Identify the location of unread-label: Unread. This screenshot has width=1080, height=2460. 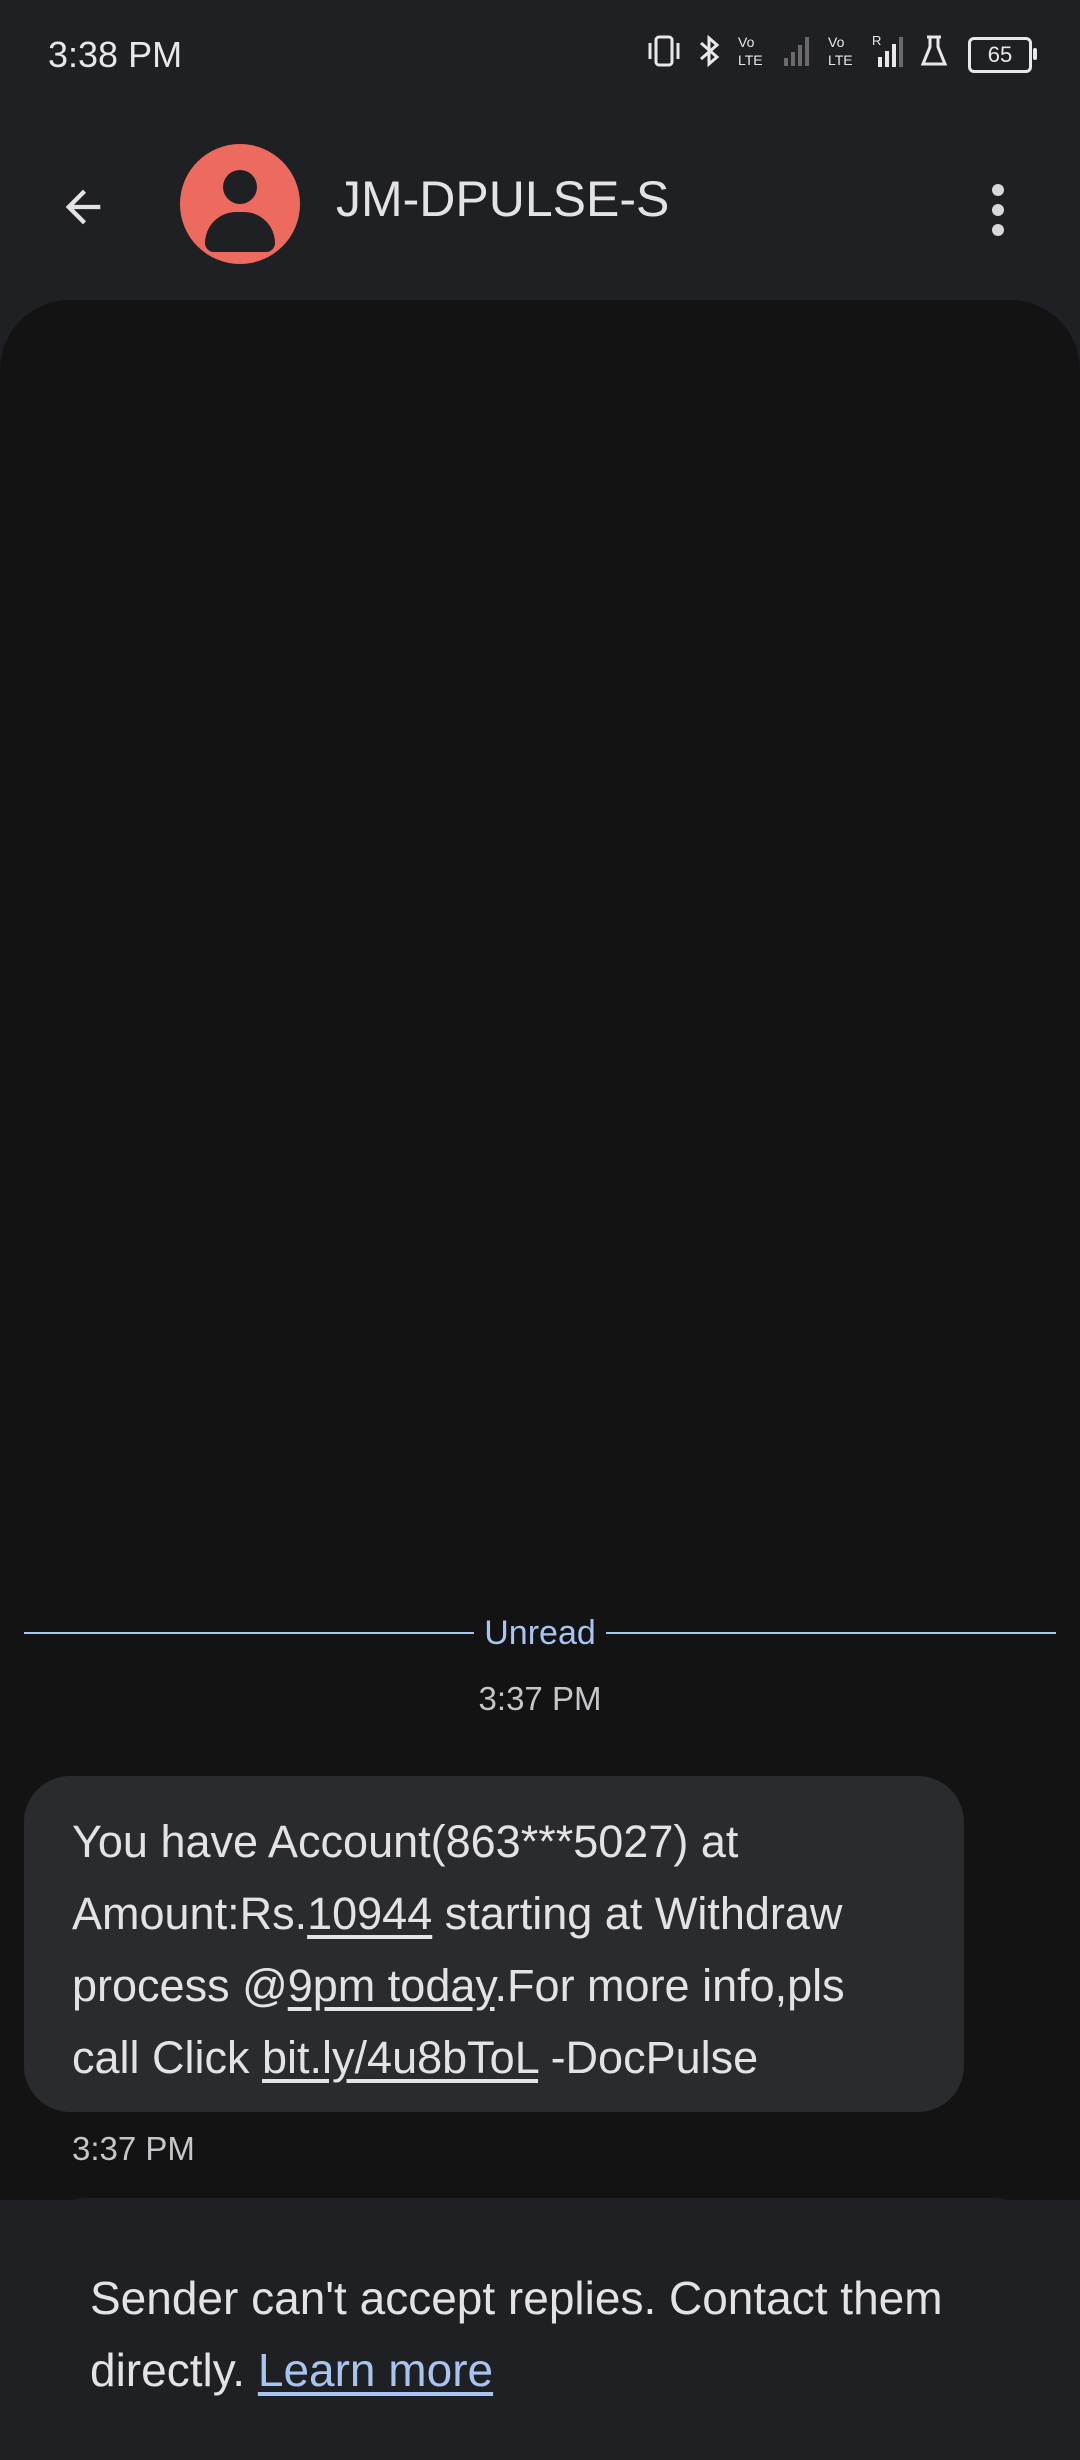
(540, 1632).